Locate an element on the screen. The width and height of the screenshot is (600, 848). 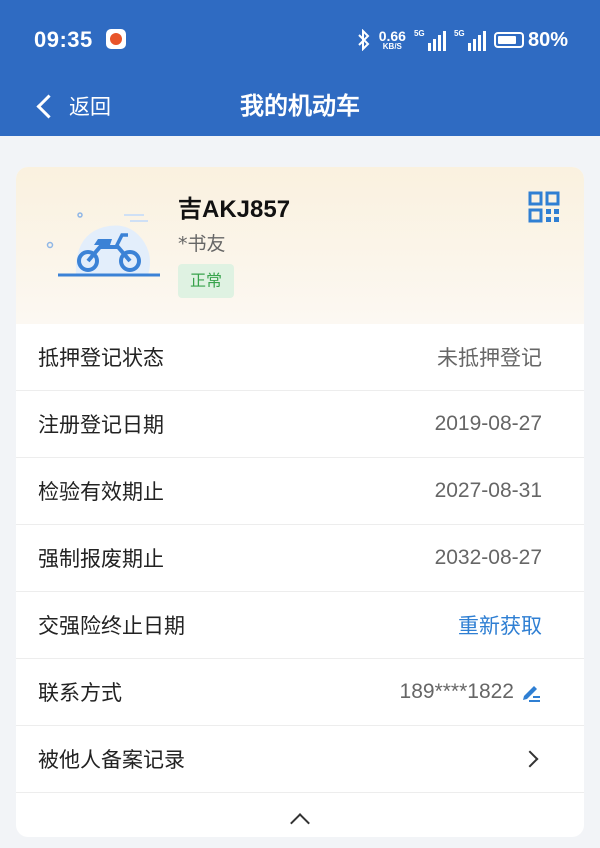
refresh-link: 重新获取 is located at coordinates (500, 625).